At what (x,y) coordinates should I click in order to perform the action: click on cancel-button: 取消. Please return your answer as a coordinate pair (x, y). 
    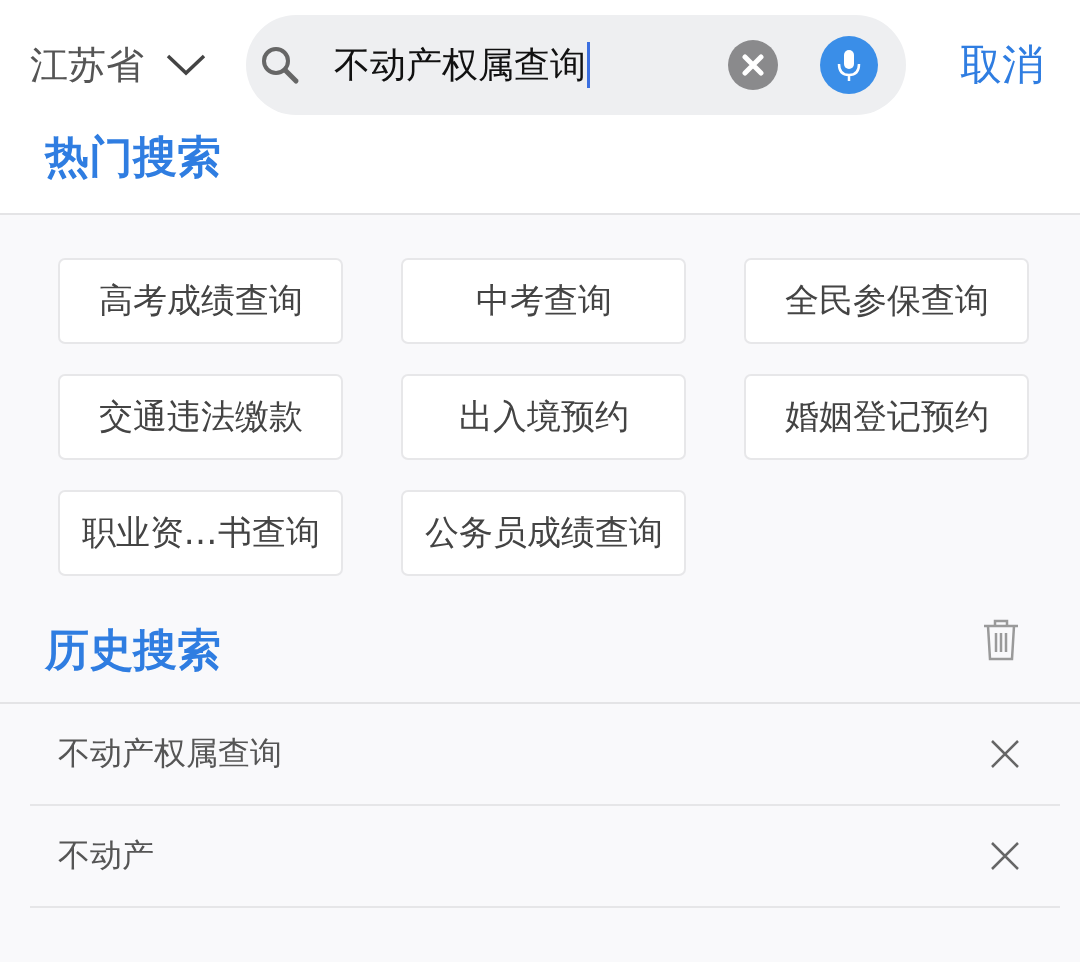
    Looking at the image, I should click on (1002, 65).